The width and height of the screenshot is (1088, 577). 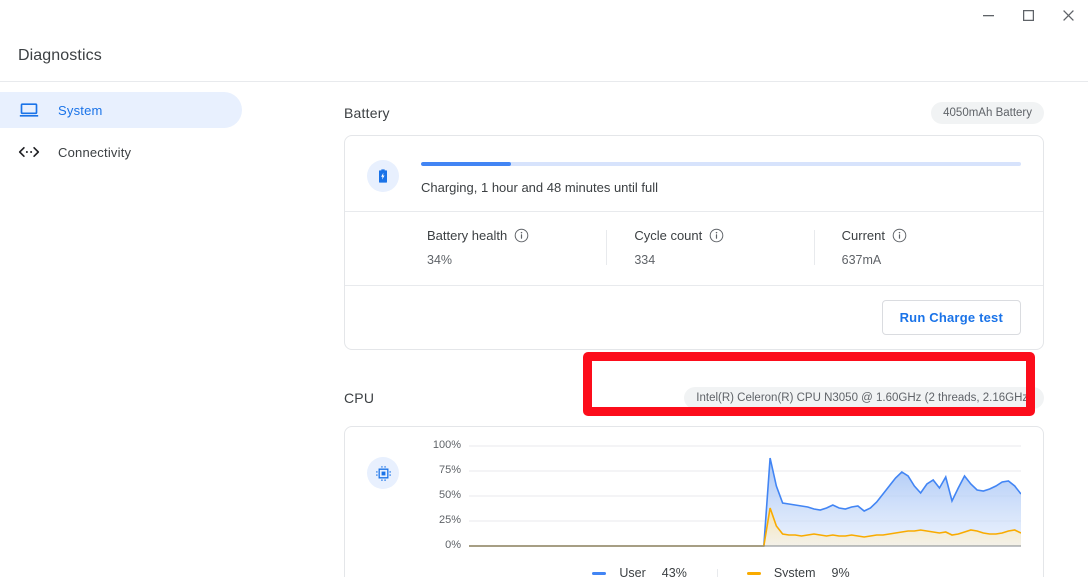 What do you see at coordinates (121, 110) in the screenshot?
I see `sidebar-item-system: System` at bounding box center [121, 110].